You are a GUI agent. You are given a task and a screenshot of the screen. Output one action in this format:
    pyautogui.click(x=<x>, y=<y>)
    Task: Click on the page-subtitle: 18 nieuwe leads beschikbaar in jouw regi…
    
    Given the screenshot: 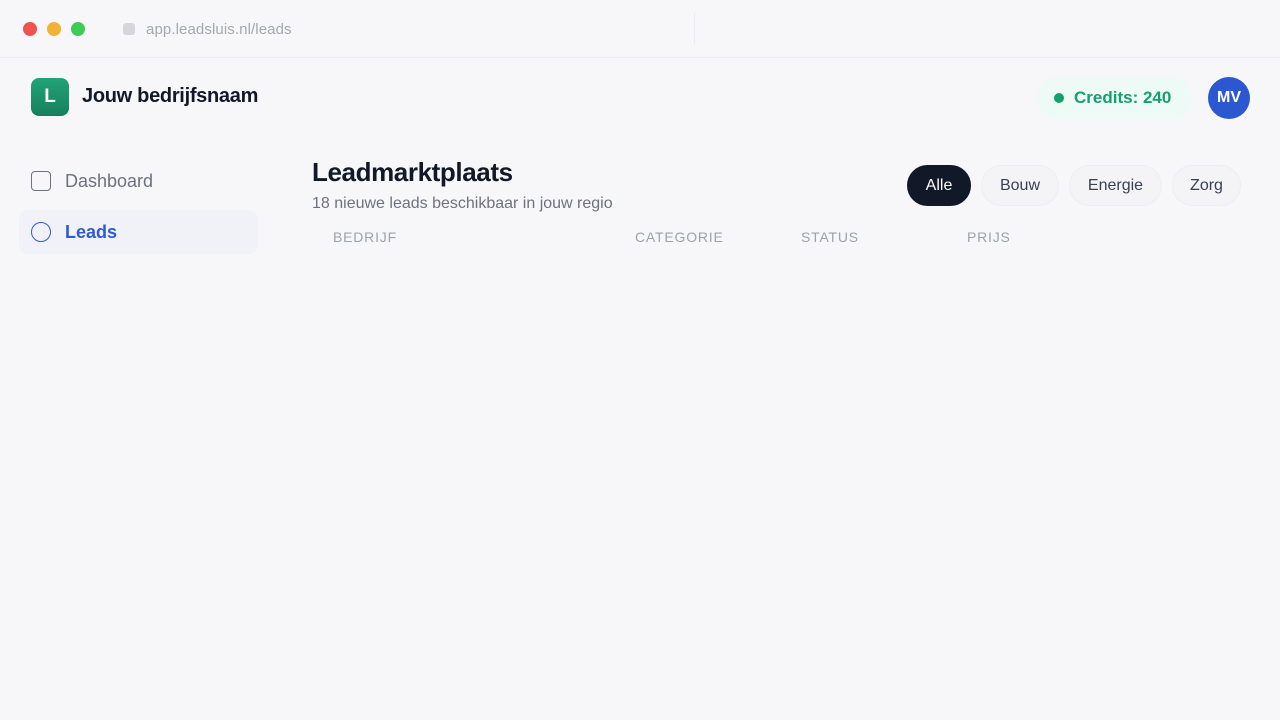 What is the action you would take?
    pyautogui.click(x=462, y=203)
    